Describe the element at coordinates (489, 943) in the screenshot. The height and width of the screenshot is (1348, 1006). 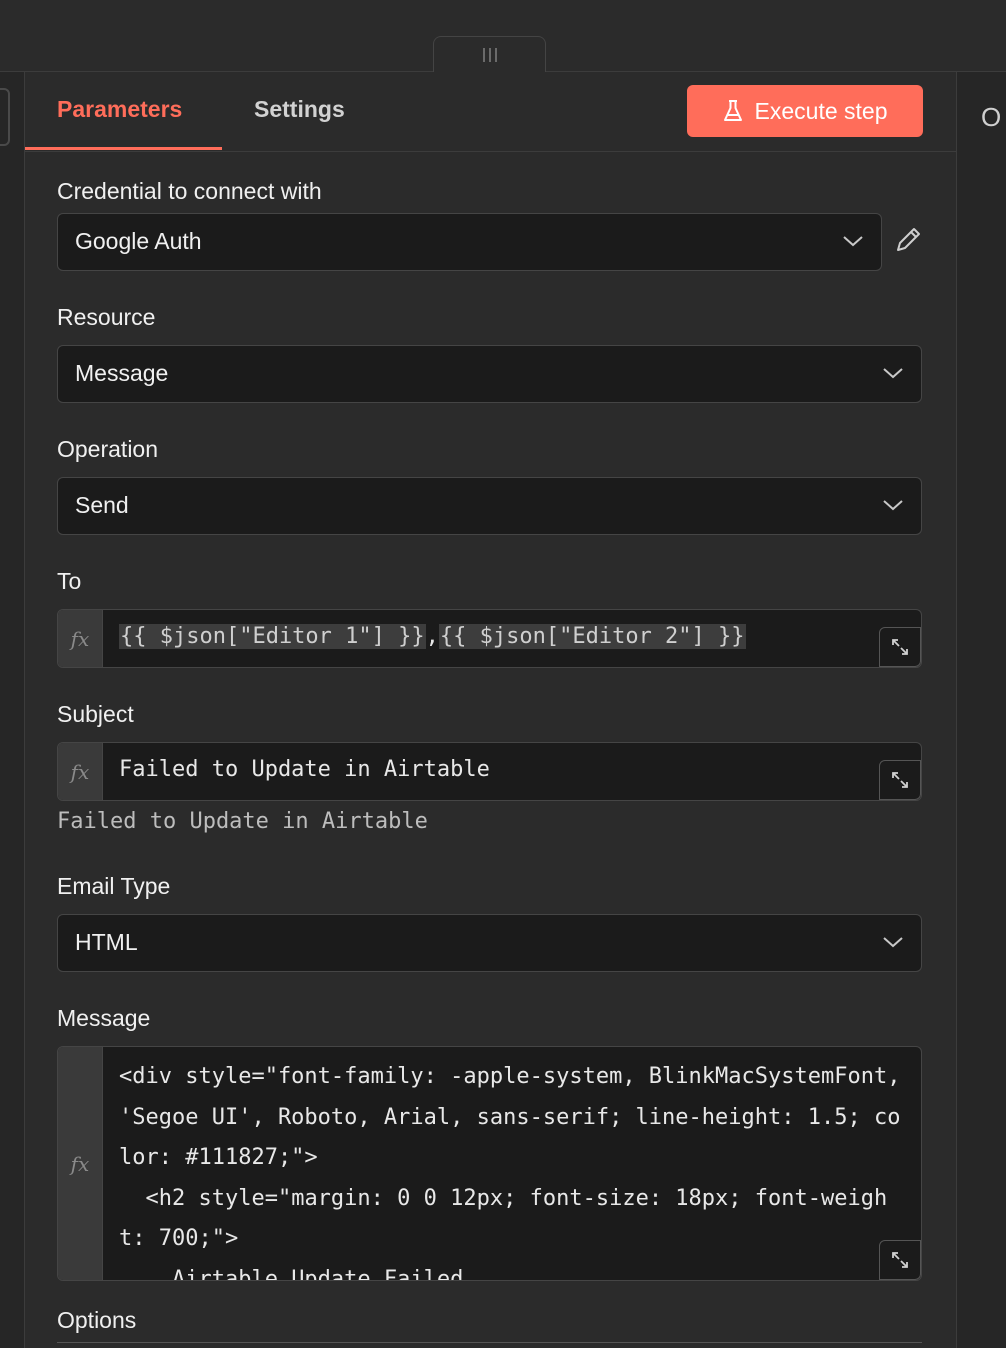
I see `email-type-select: HTML` at that location.